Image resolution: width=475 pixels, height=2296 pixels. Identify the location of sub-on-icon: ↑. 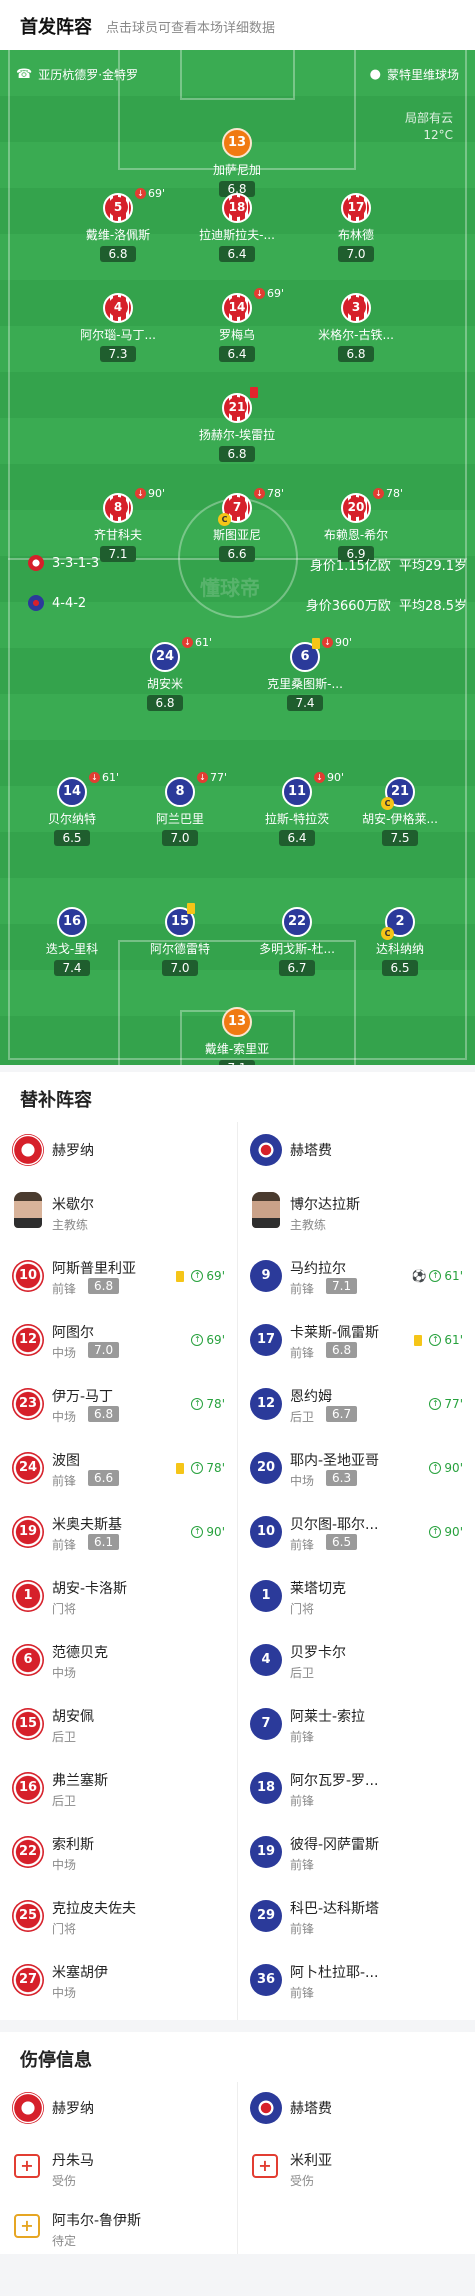
(435, 1340).